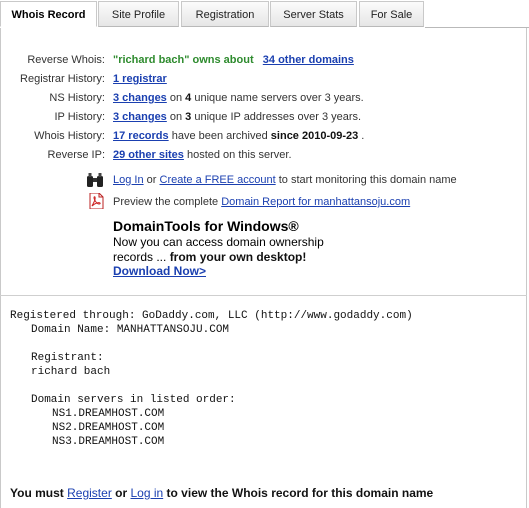  Describe the element at coordinates (76, 155) in the screenshot. I see `reverse-ip-label: Reverse IP:` at that location.